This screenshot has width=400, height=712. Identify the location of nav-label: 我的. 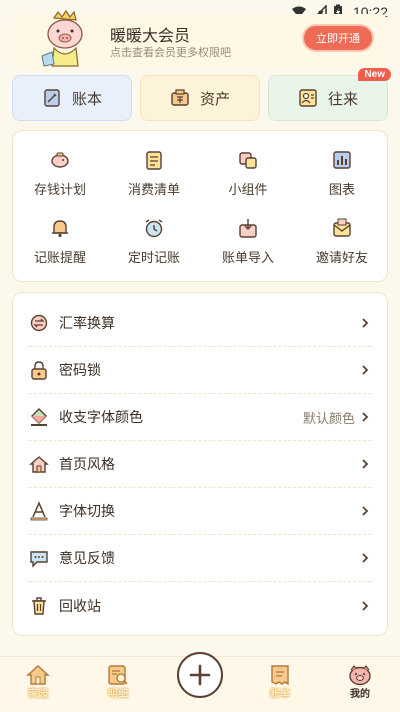
(360, 694).